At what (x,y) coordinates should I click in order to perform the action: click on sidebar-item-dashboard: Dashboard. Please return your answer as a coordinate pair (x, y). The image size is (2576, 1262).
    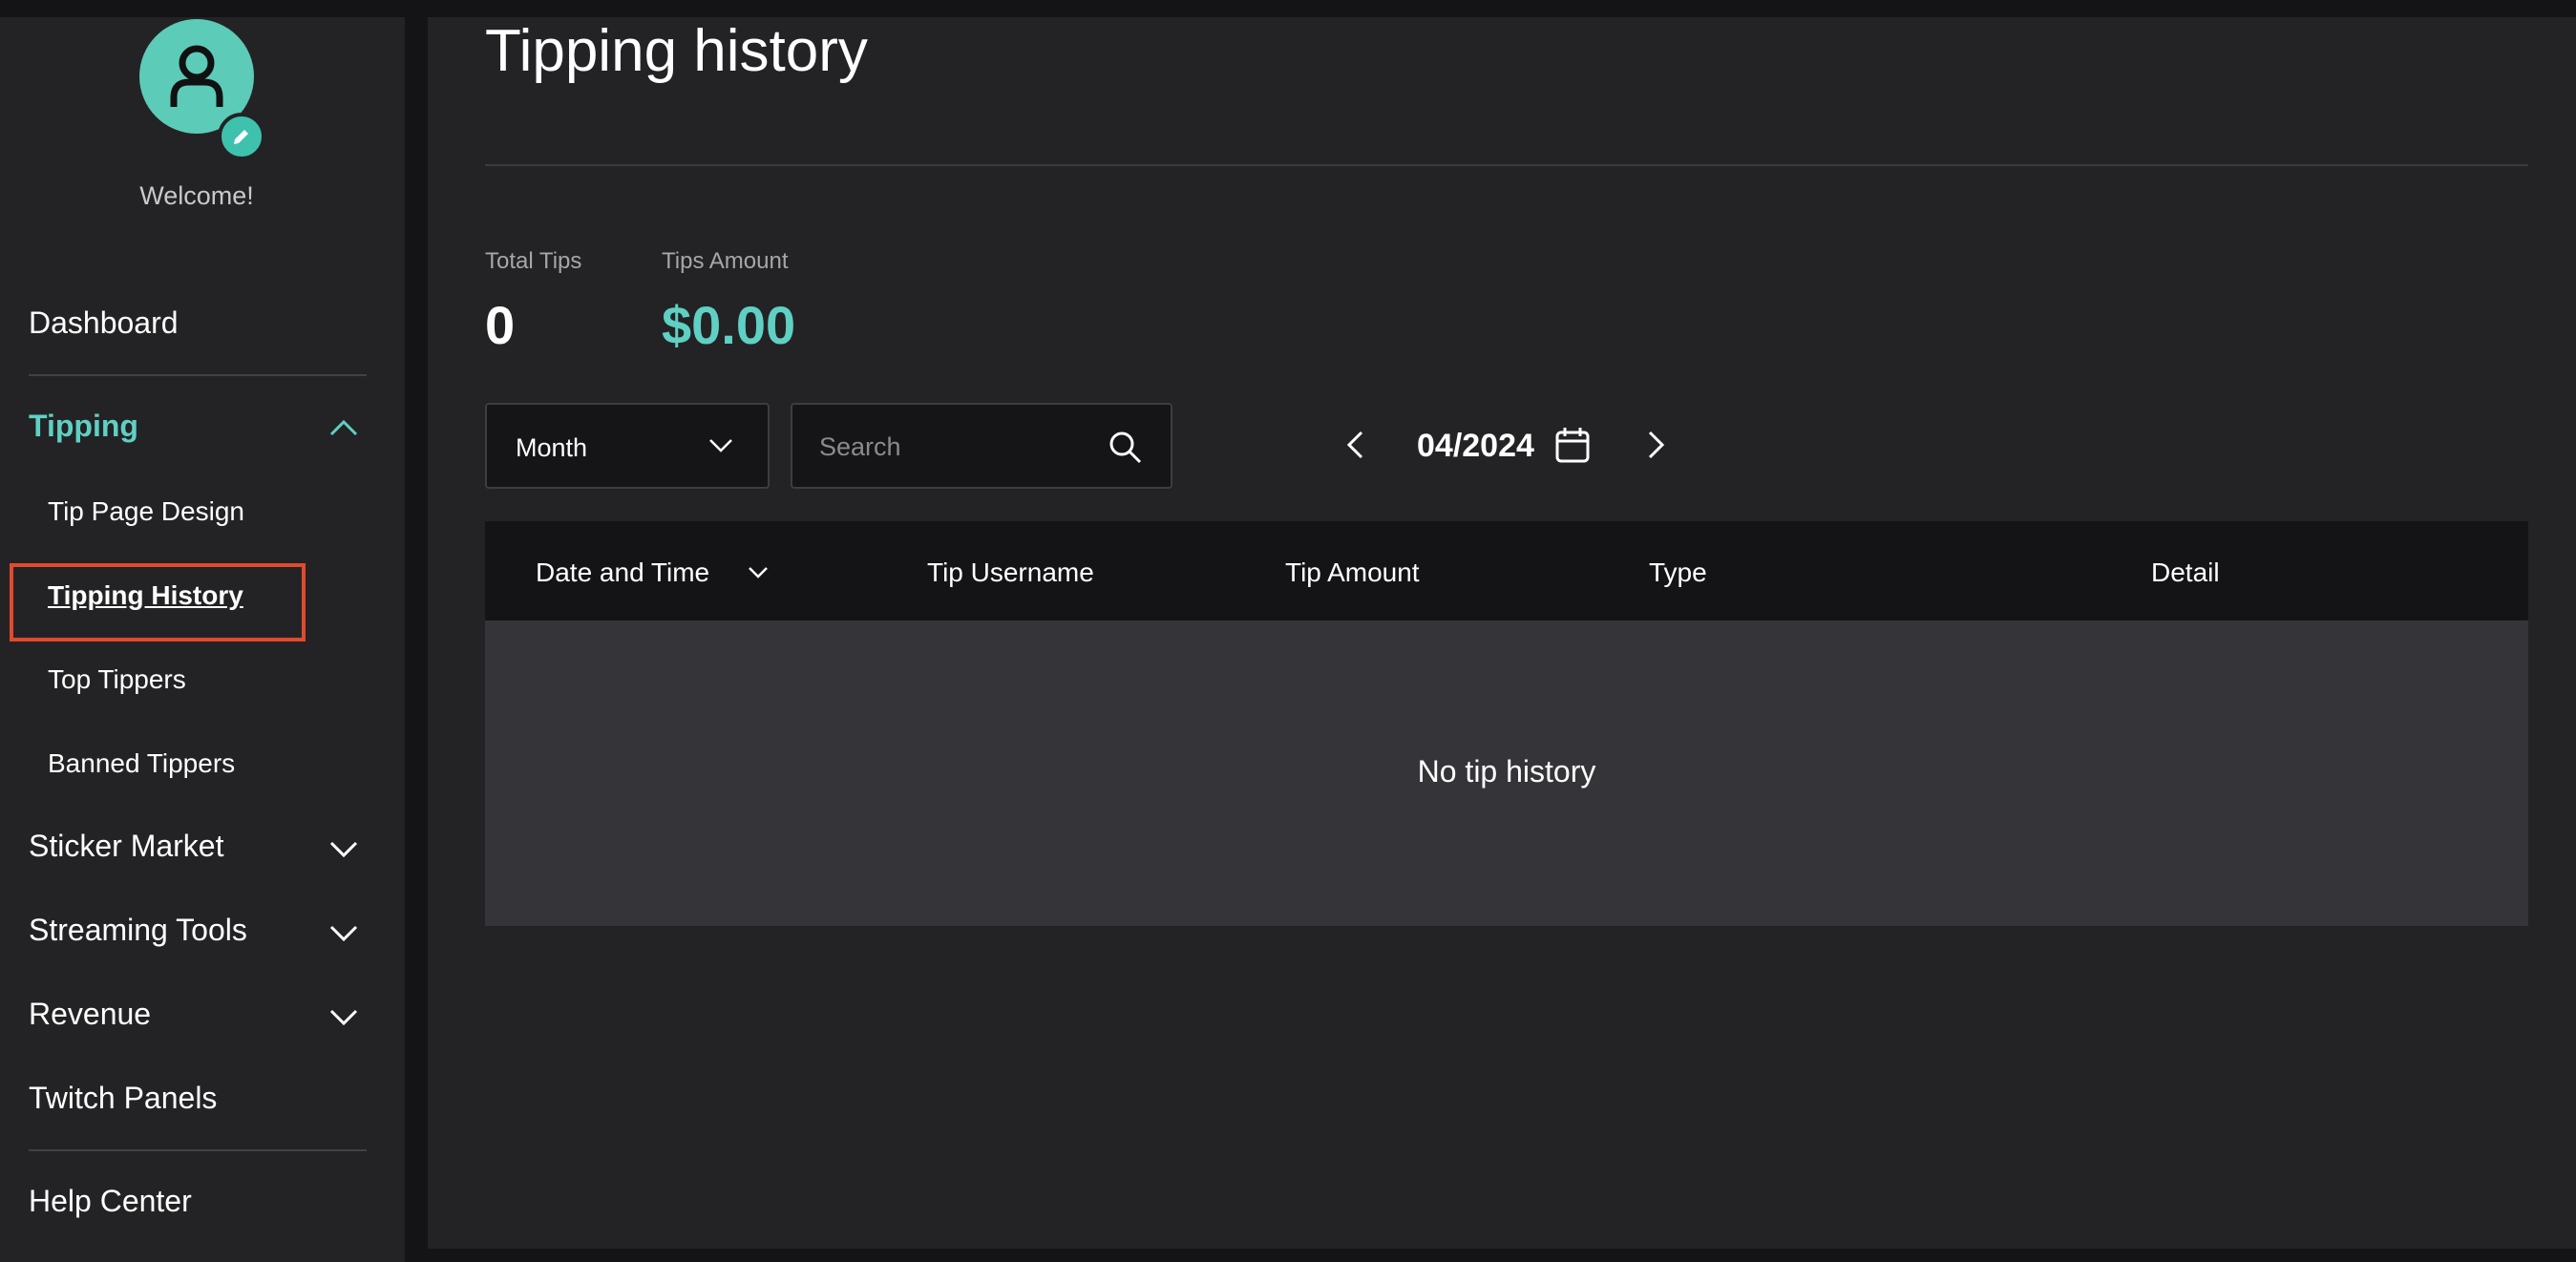
    Looking at the image, I should click on (104, 323).